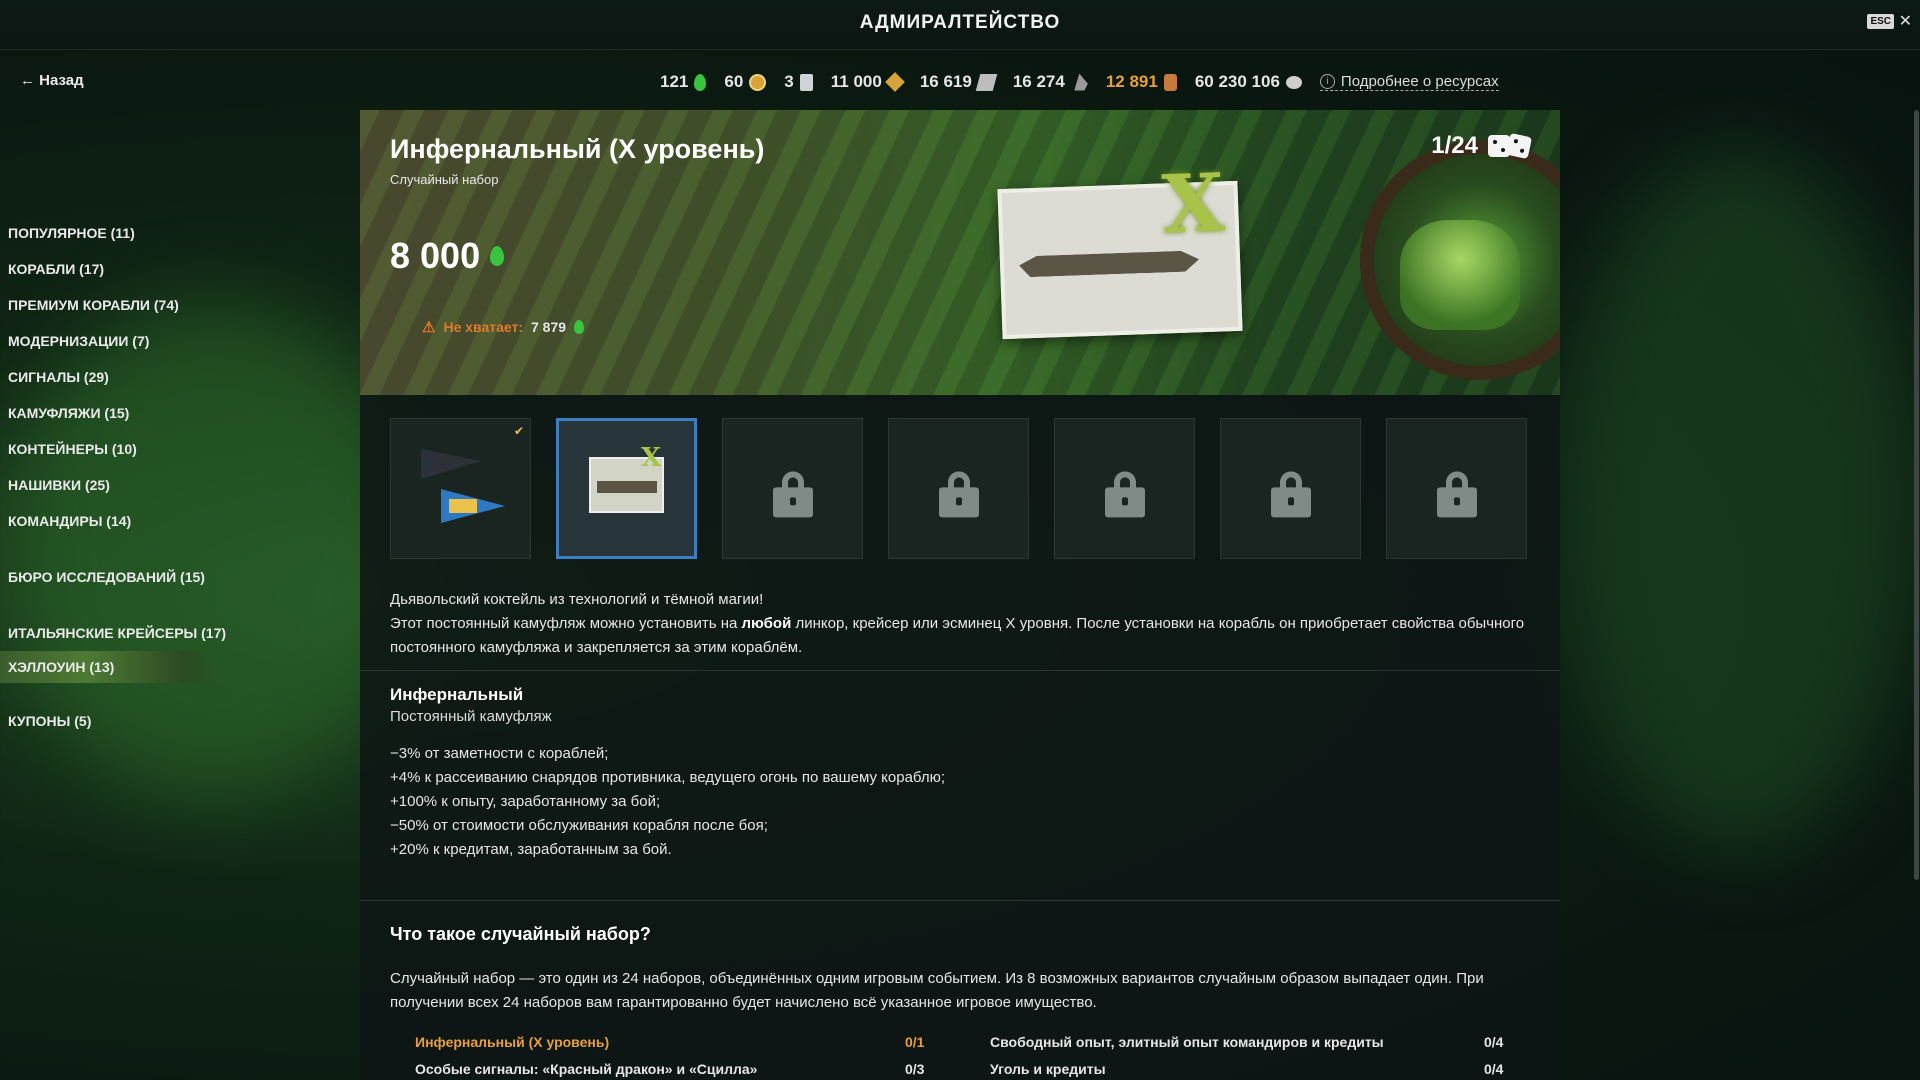 This screenshot has height=1080, width=1920. Describe the element at coordinates (856, 81) in the screenshot. I see `resource-value: 11 000` at that location.